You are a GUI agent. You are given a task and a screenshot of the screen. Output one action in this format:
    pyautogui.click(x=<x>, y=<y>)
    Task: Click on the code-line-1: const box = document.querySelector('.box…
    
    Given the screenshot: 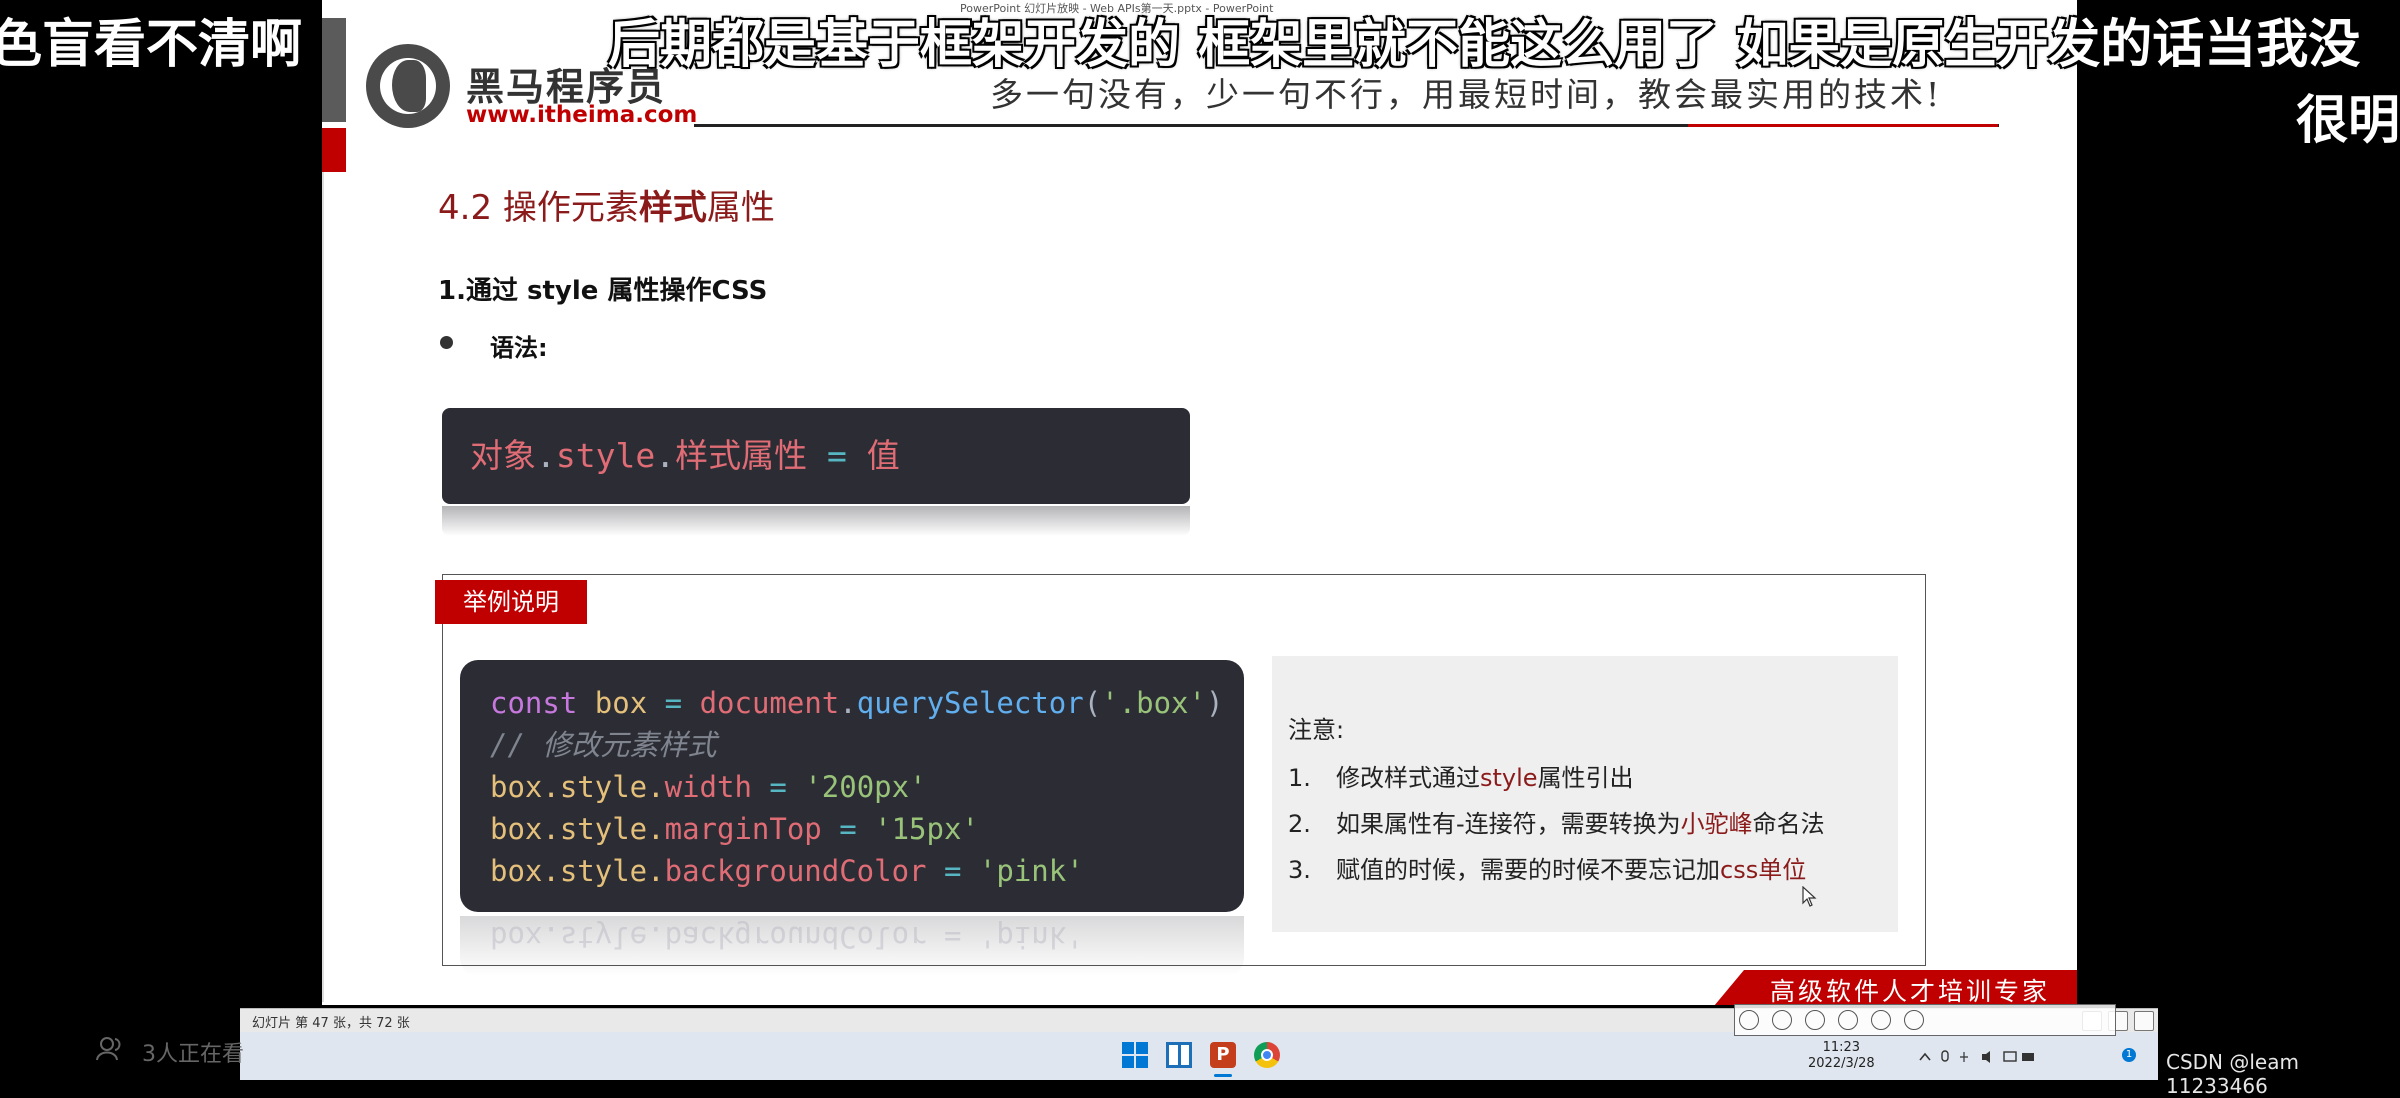 What is the action you would take?
    pyautogui.click(x=857, y=703)
    